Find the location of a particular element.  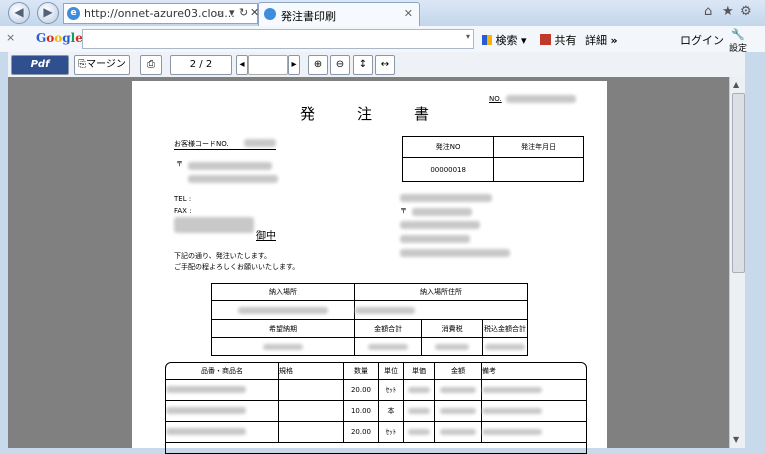

favorites-icon: ★ is located at coordinates (728, 11).